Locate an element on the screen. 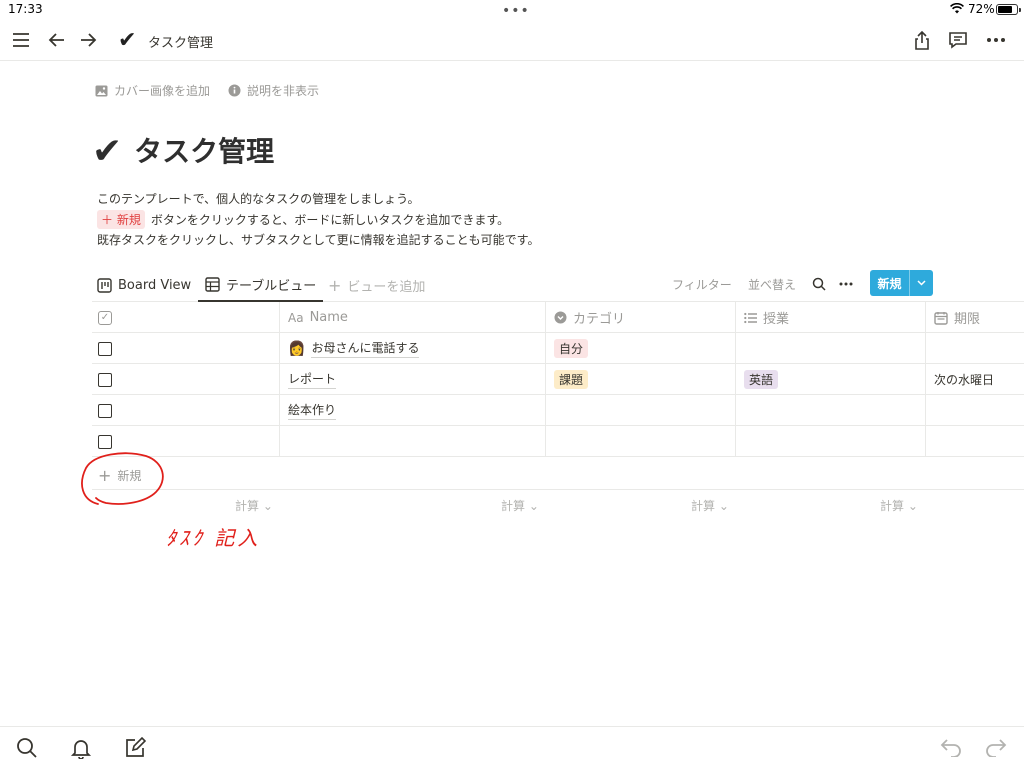 The image size is (1024, 768). calculate-class: 計算 ⌄ is located at coordinates (710, 505).